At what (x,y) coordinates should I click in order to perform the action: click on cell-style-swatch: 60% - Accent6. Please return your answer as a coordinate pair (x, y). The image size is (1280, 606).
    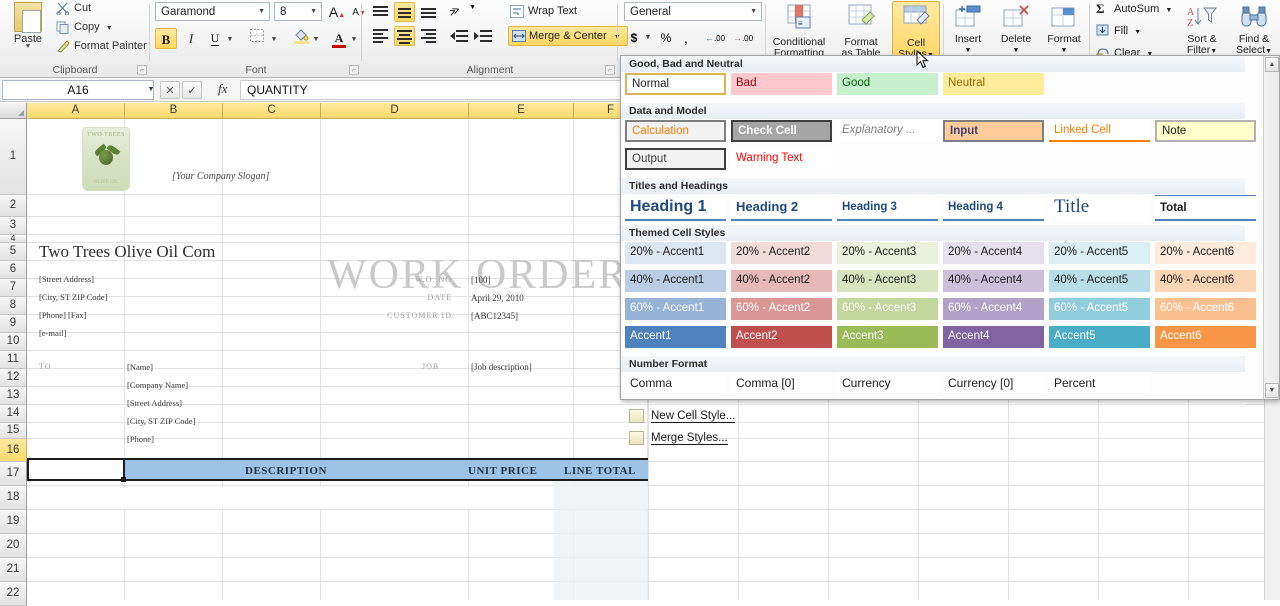
    Looking at the image, I should click on (1205, 309).